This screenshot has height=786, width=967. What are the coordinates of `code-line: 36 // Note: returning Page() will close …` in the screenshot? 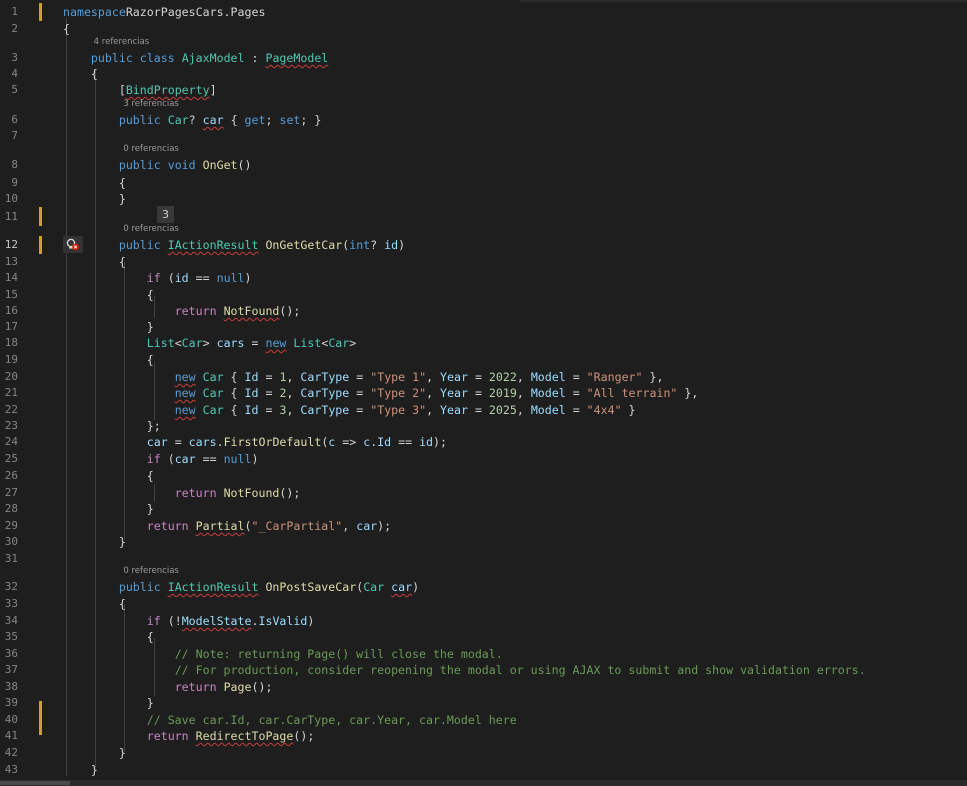 It's located at (483, 654).